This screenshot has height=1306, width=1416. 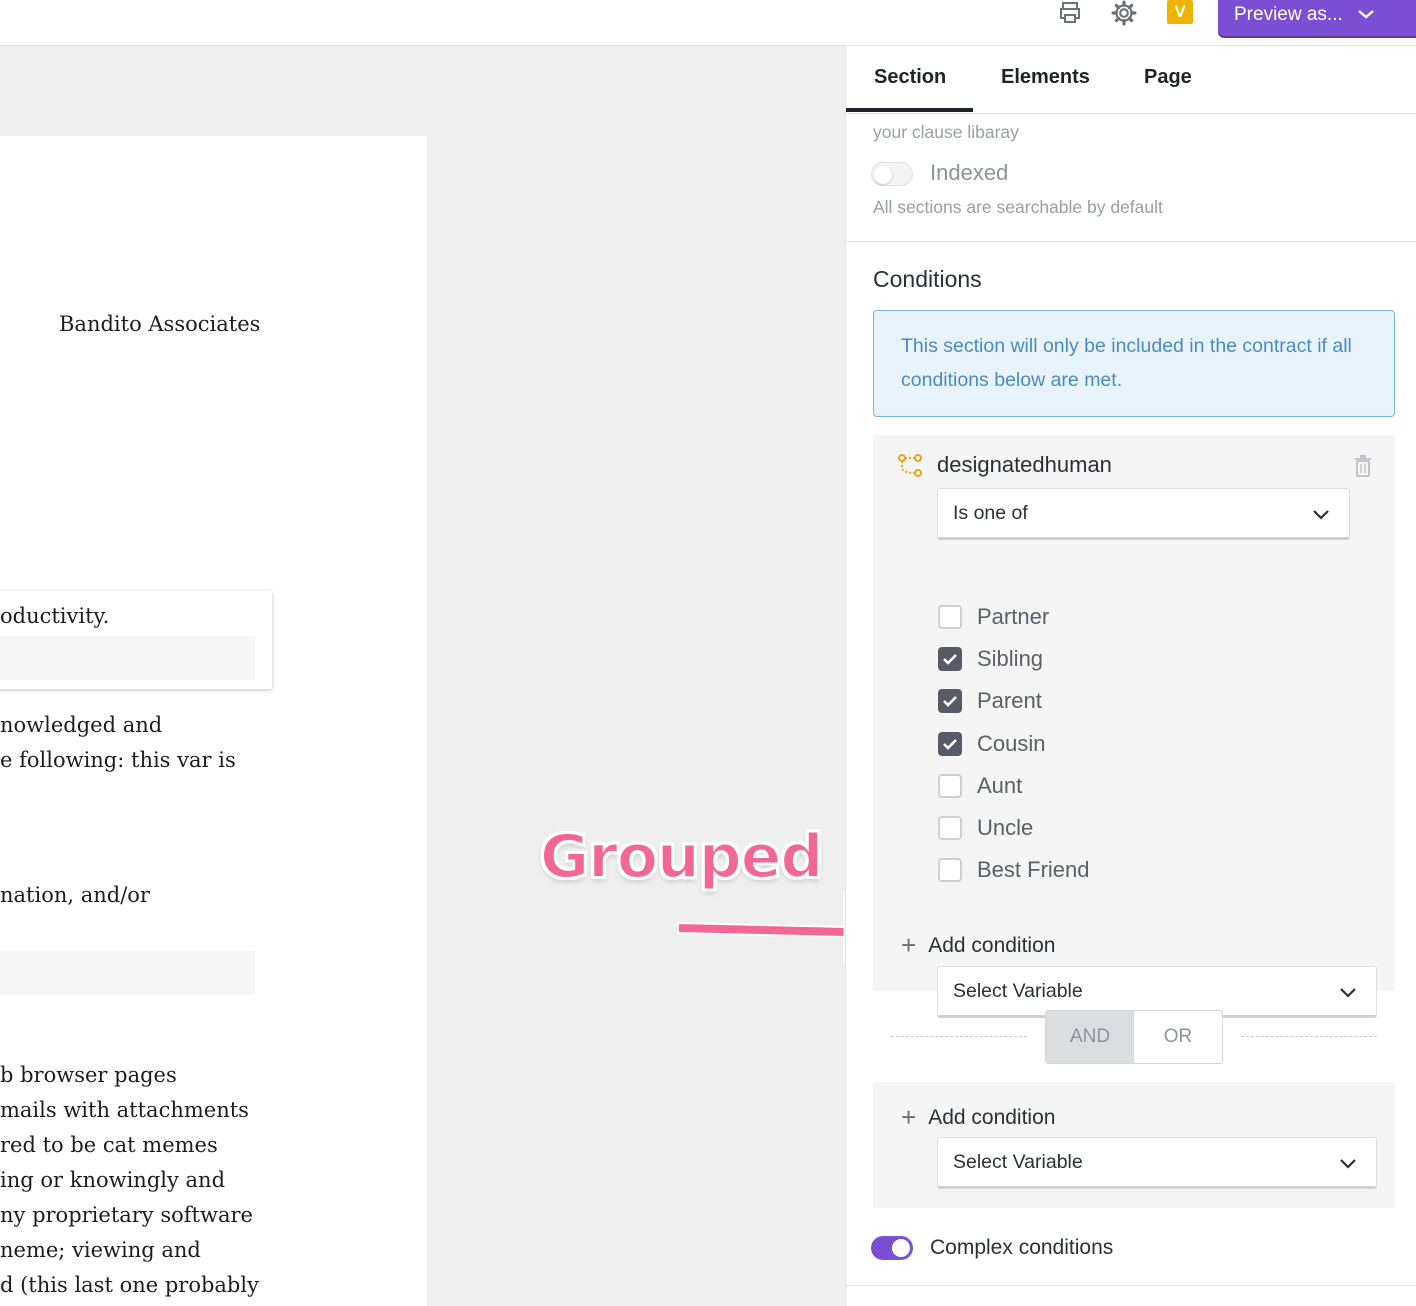 What do you see at coordinates (892, 1248) in the screenshot?
I see `complex-conditions-toggle` at bounding box center [892, 1248].